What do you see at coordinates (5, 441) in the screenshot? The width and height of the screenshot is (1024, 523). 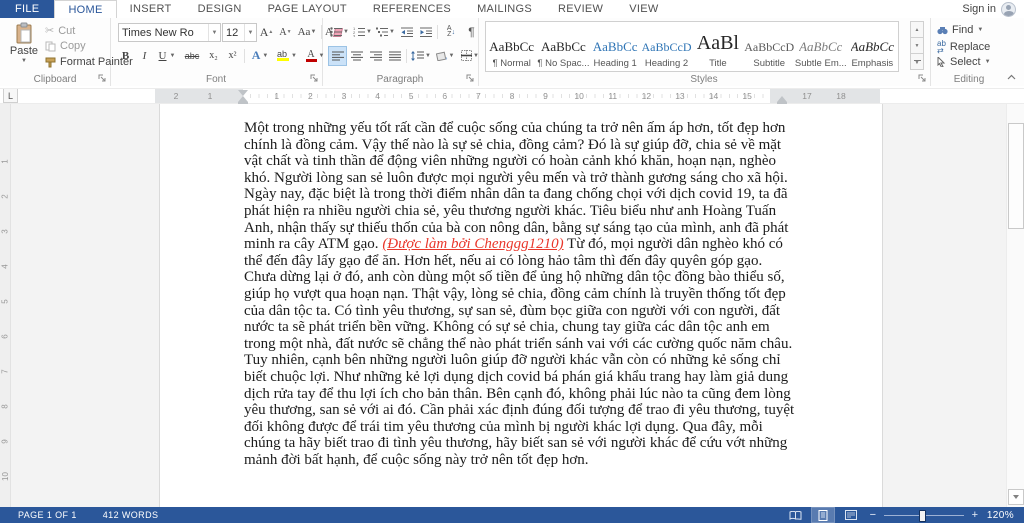 I see `ruler-number: 9` at bounding box center [5, 441].